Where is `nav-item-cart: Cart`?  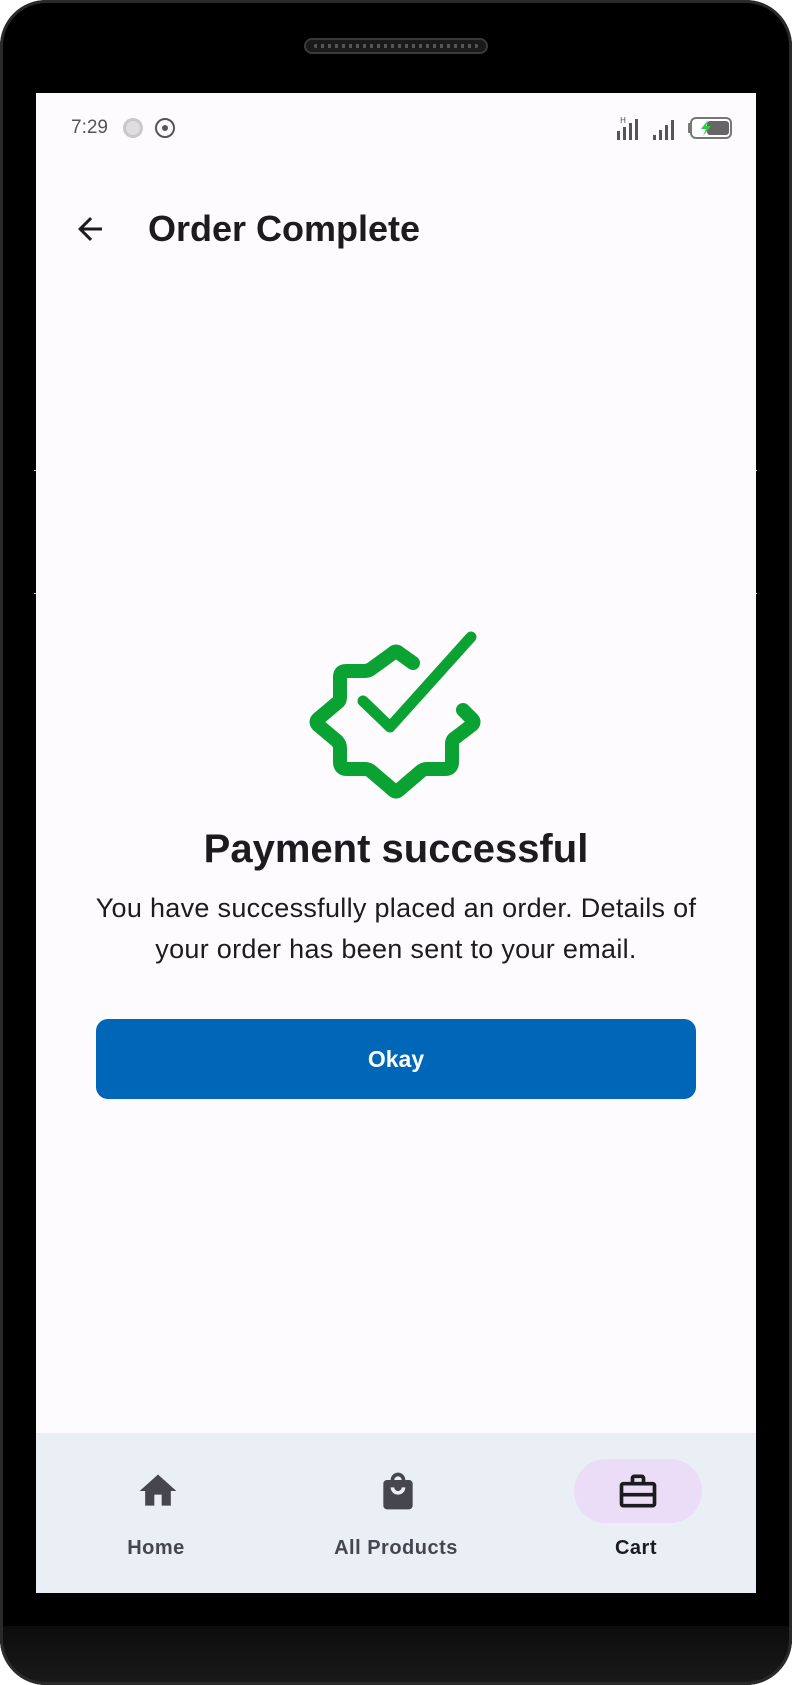 nav-item-cart: Cart is located at coordinates (636, 1513).